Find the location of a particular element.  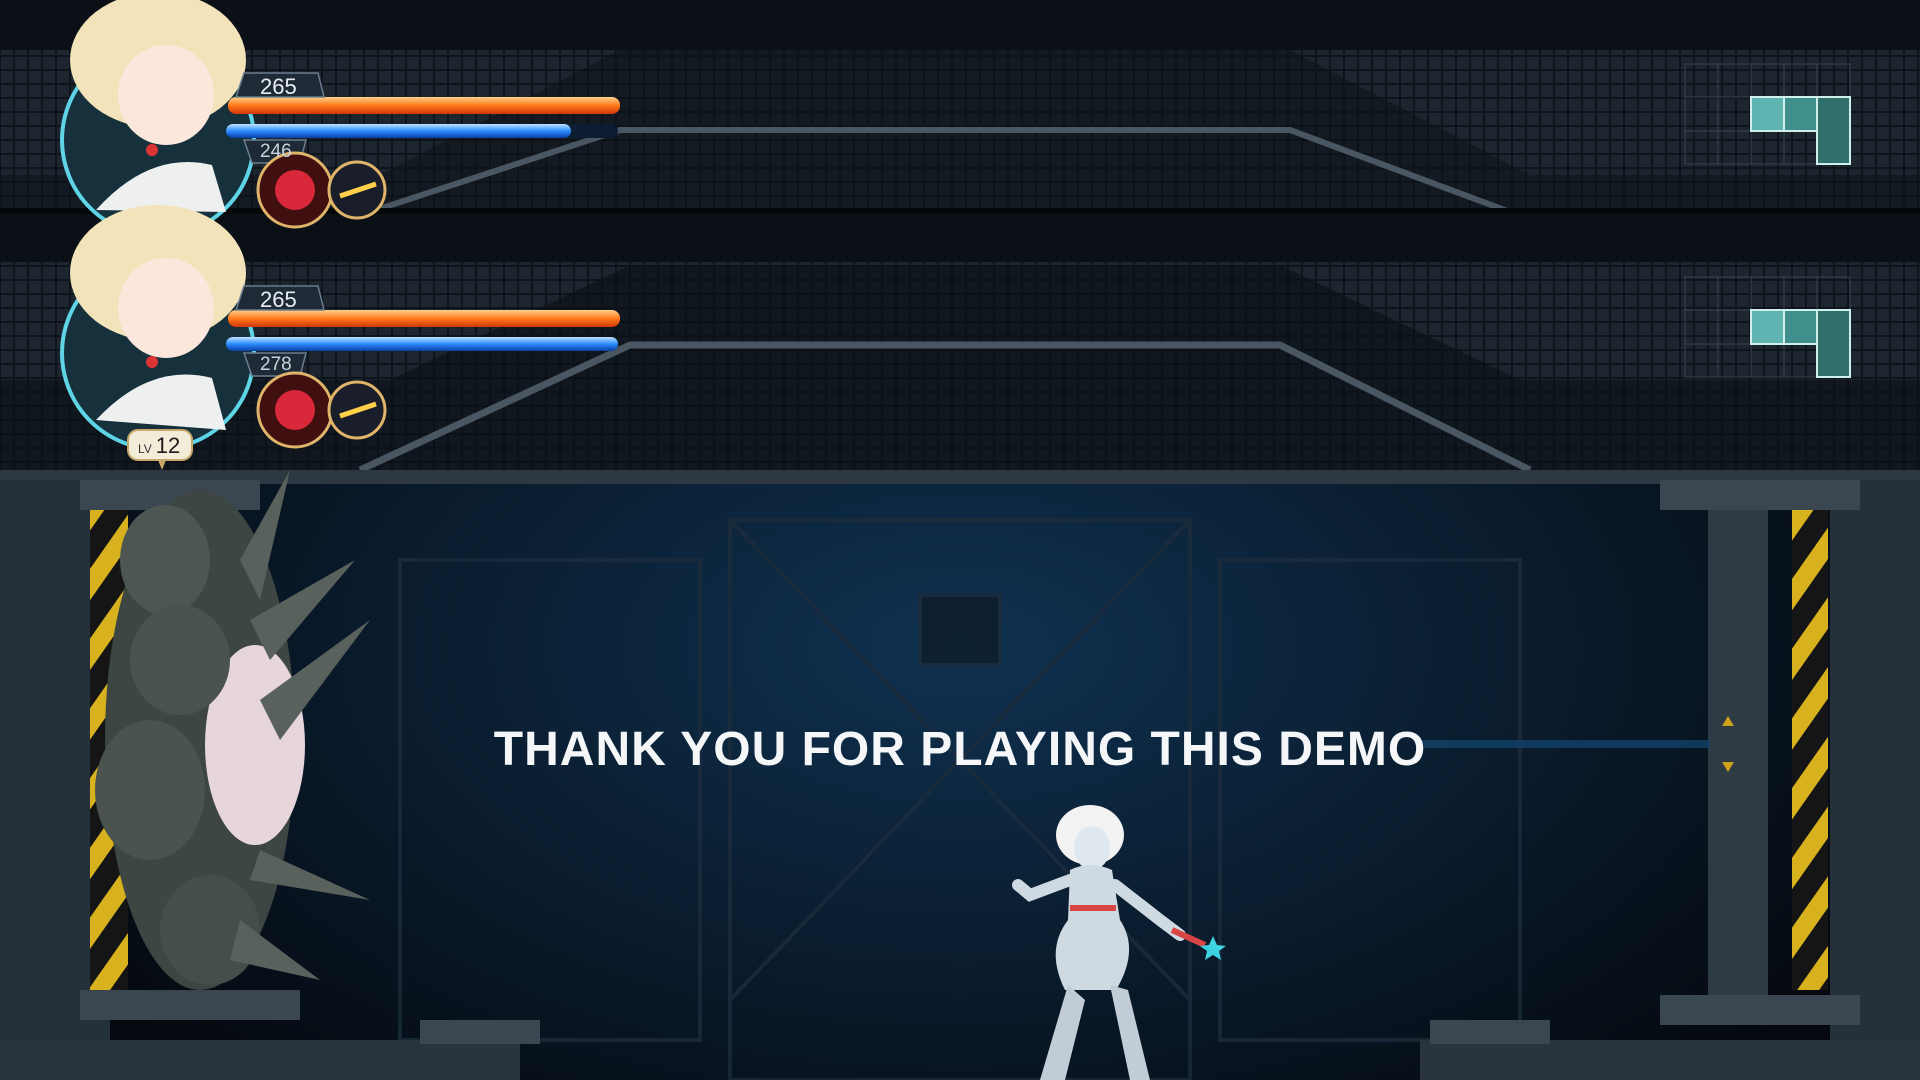

level-label: LV is located at coordinates (145, 449).